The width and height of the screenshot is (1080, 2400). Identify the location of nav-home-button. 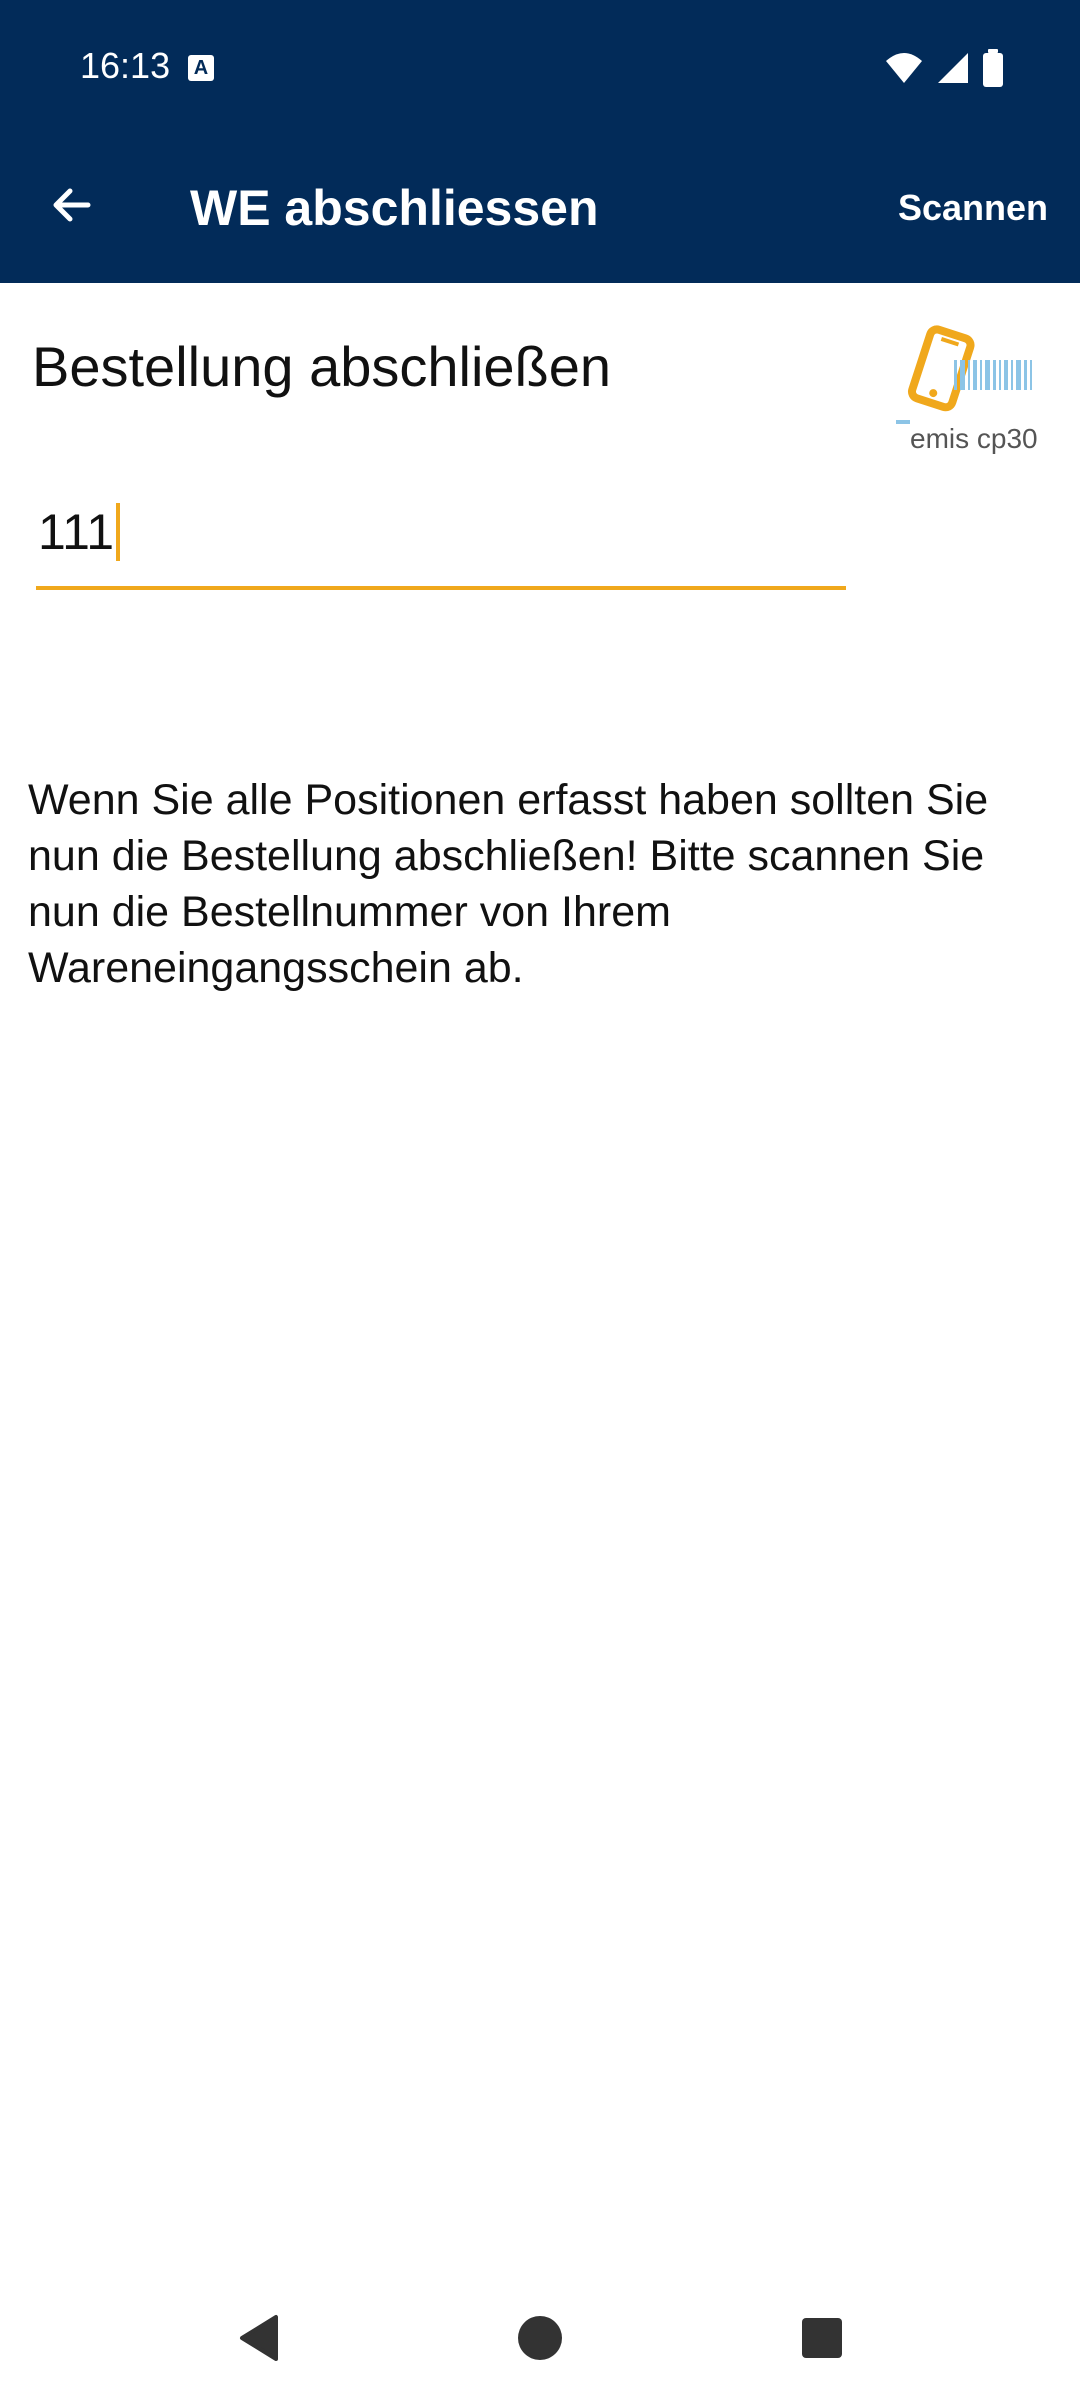
(540, 2338).